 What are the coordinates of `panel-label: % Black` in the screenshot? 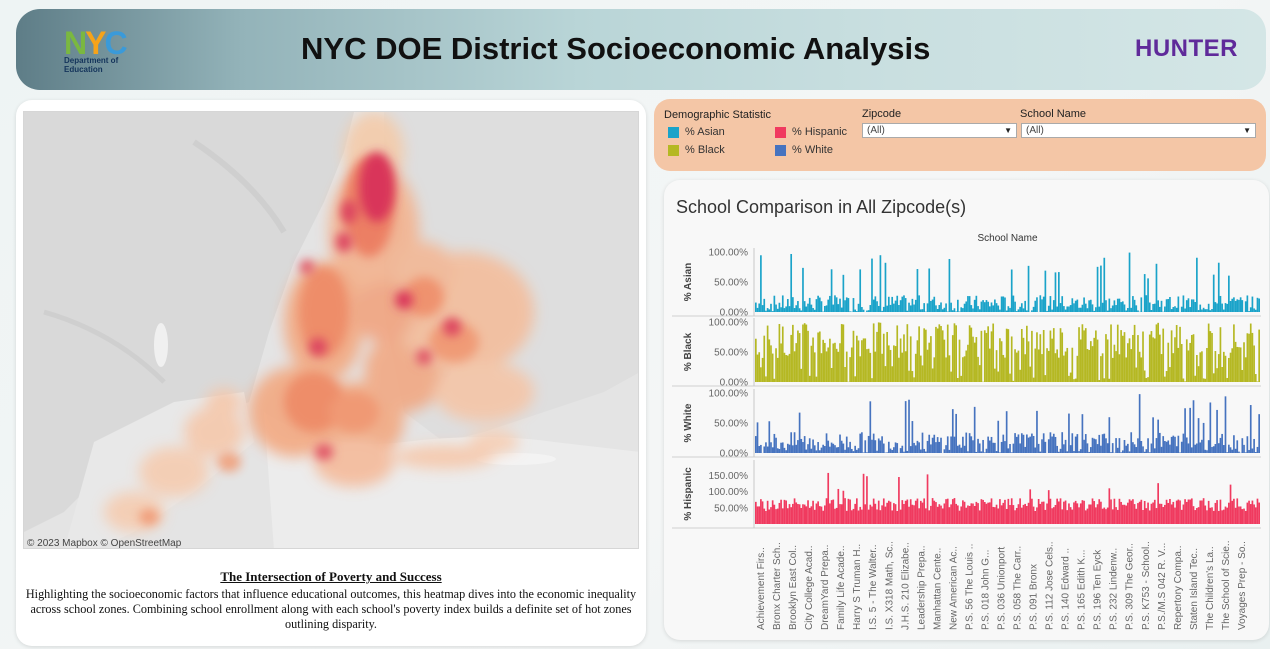 It's located at (688, 351).